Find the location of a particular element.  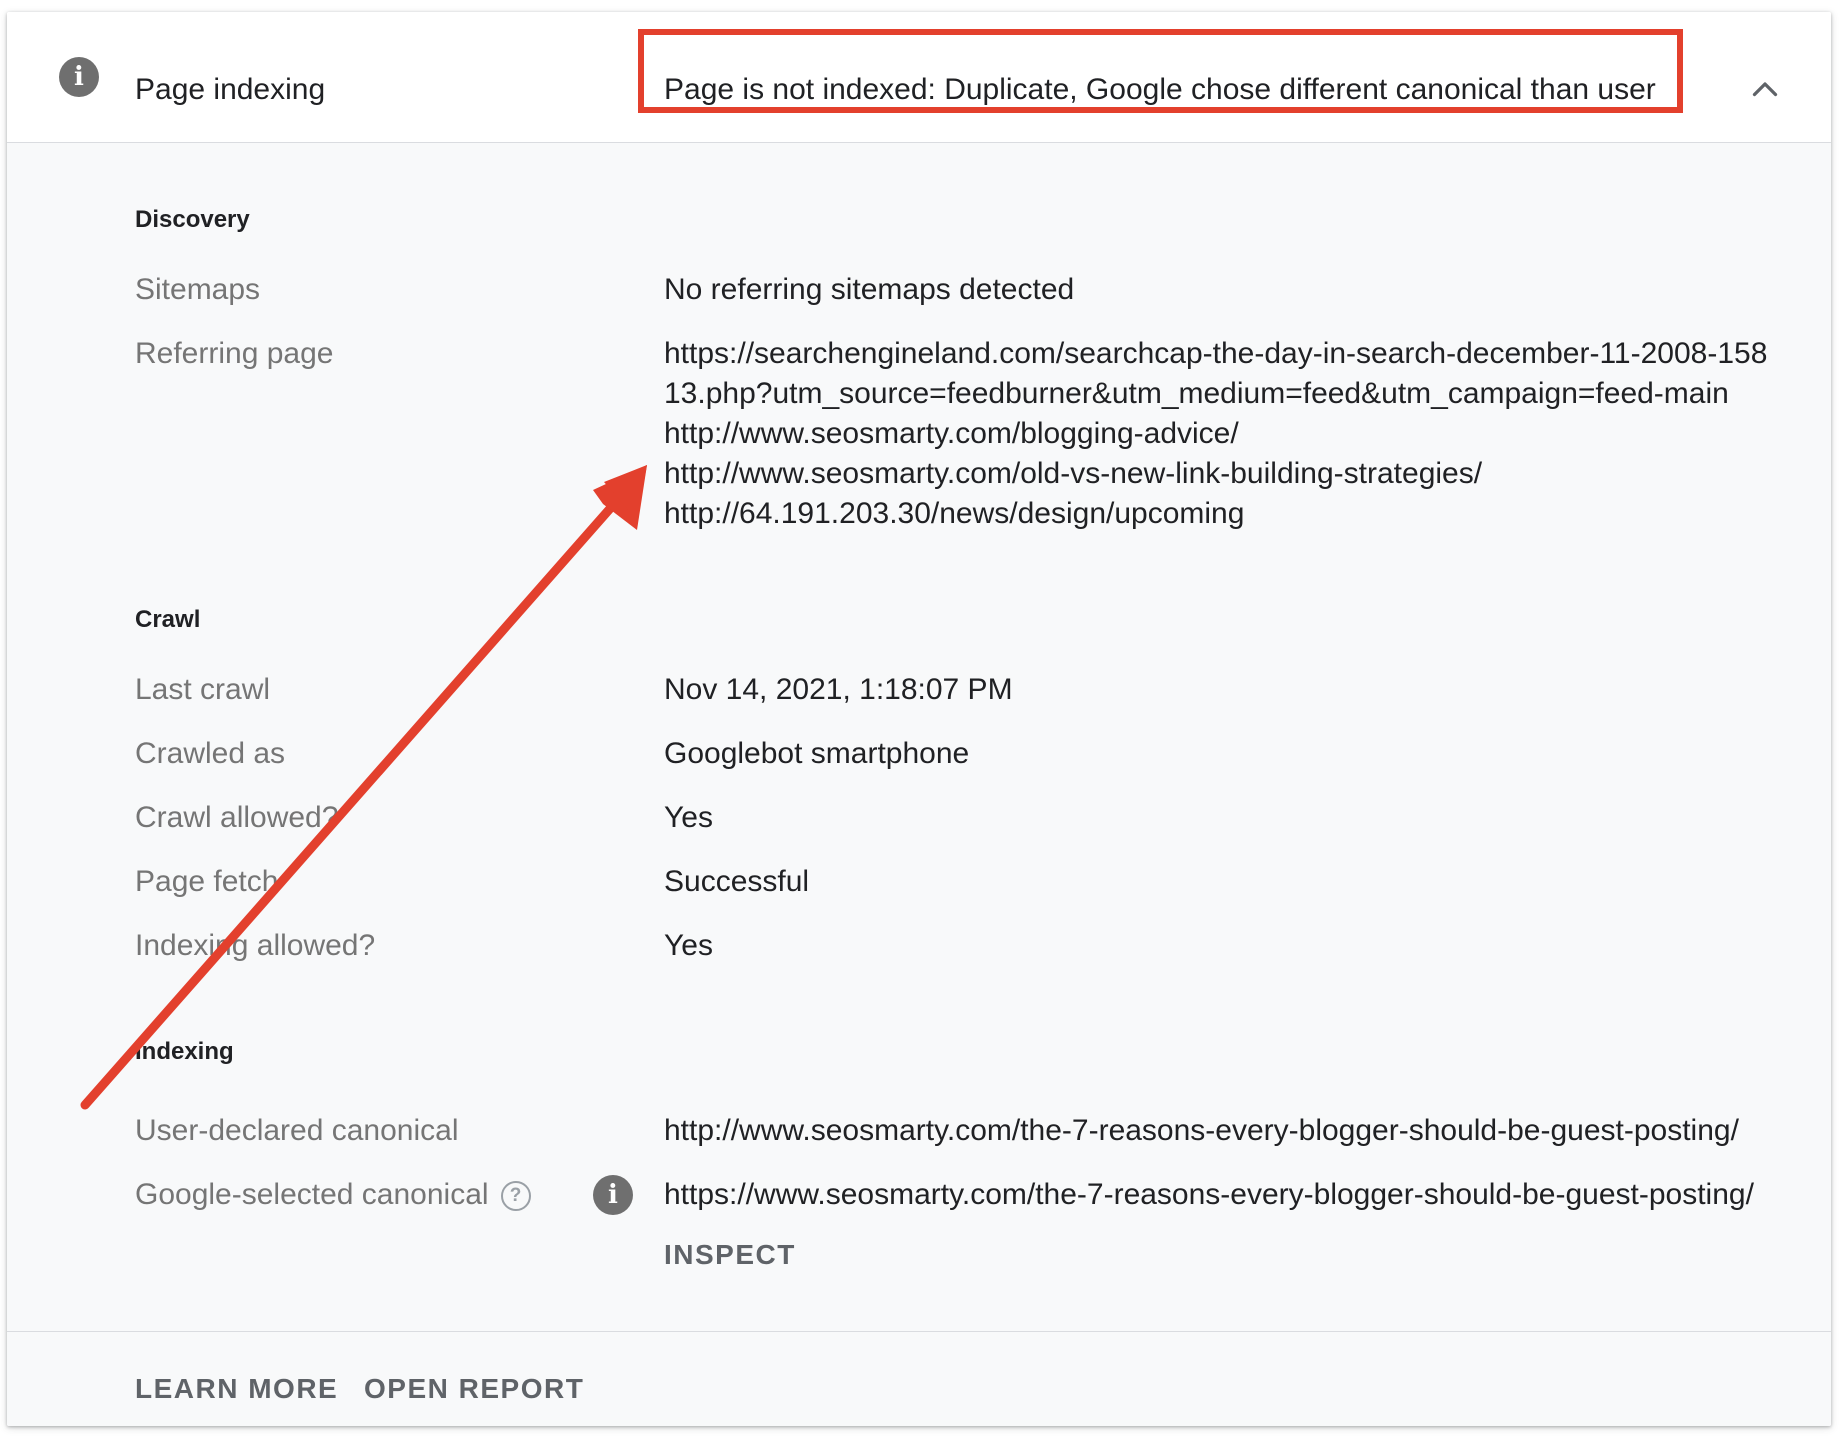

page-fetch-value: Successful is located at coordinates (737, 881).